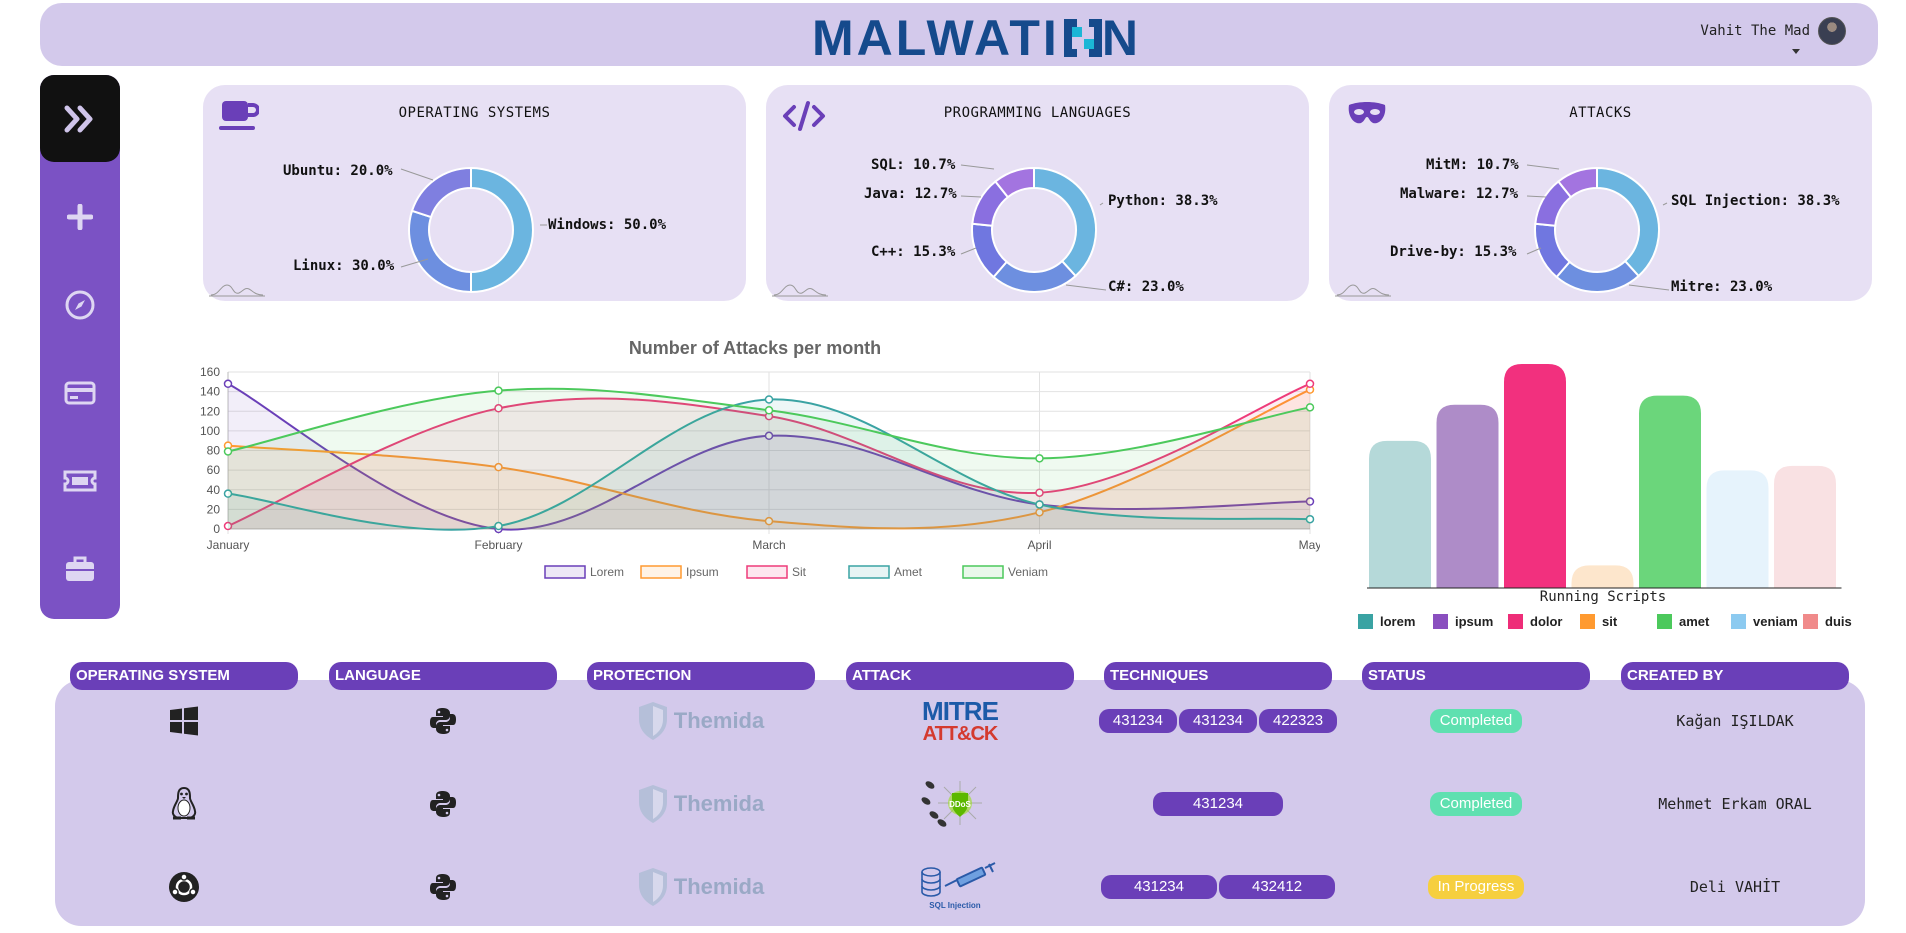 Image resolution: width=1906 pixels, height=933 pixels. What do you see at coordinates (1735, 676) in the screenshot?
I see `col-header-created-by: CREATED BY` at bounding box center [1735, 676].